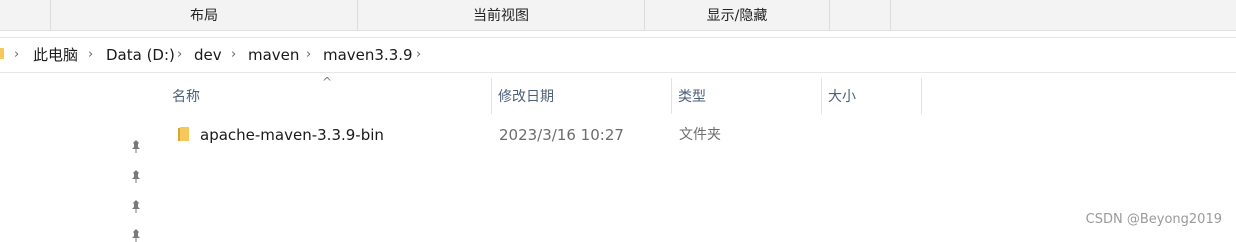 The height and width of the screenshot is (242, 1236). Describe the element at coordinates (700, 135) in the screenshot. I see `file-type: 文件夹` at that location.